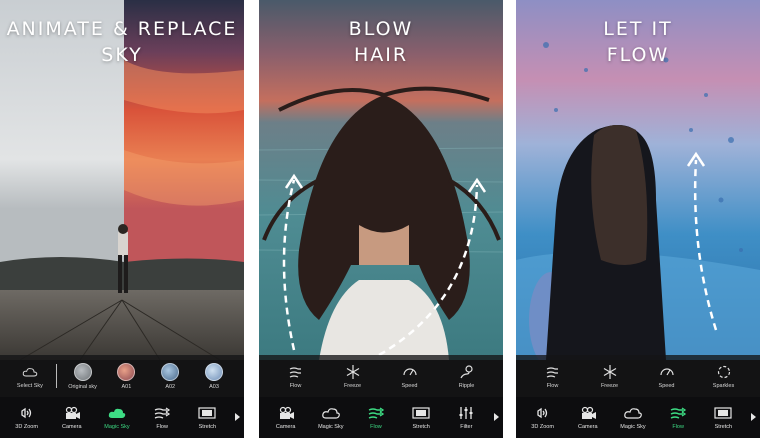 The width and height of the screenshot is (760, 438). I want to click on ripple-icon, so click(466, 371).